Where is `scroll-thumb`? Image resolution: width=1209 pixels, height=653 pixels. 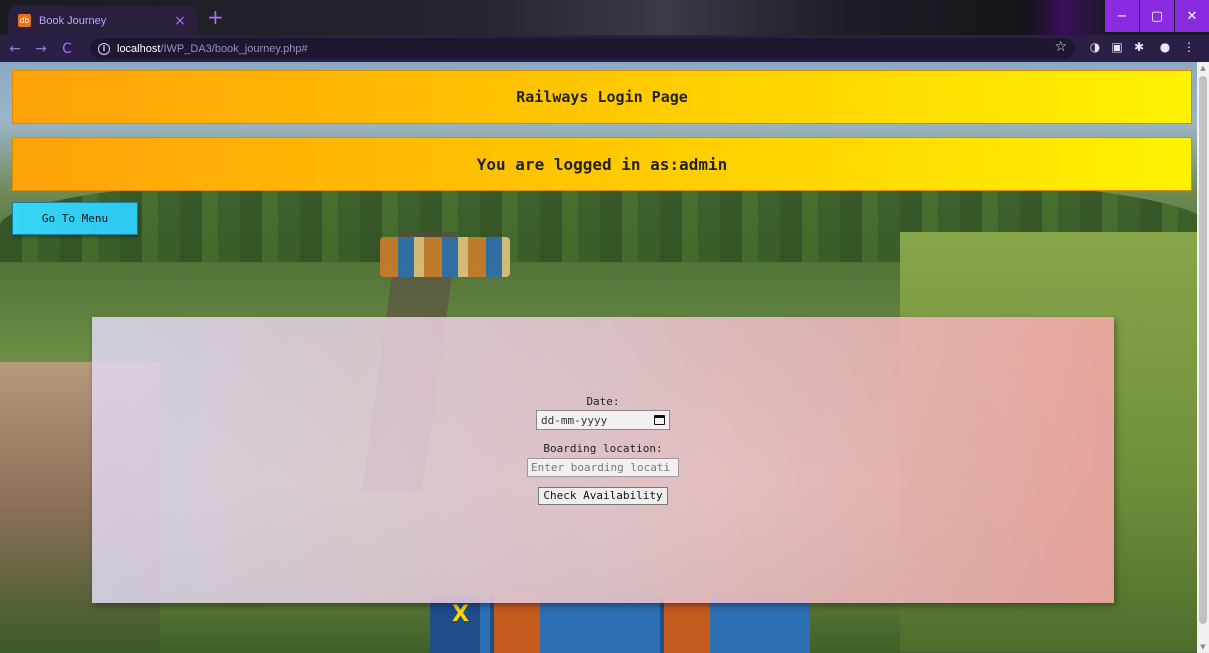
scroll-thumb is located at coordinates (1203, 350).